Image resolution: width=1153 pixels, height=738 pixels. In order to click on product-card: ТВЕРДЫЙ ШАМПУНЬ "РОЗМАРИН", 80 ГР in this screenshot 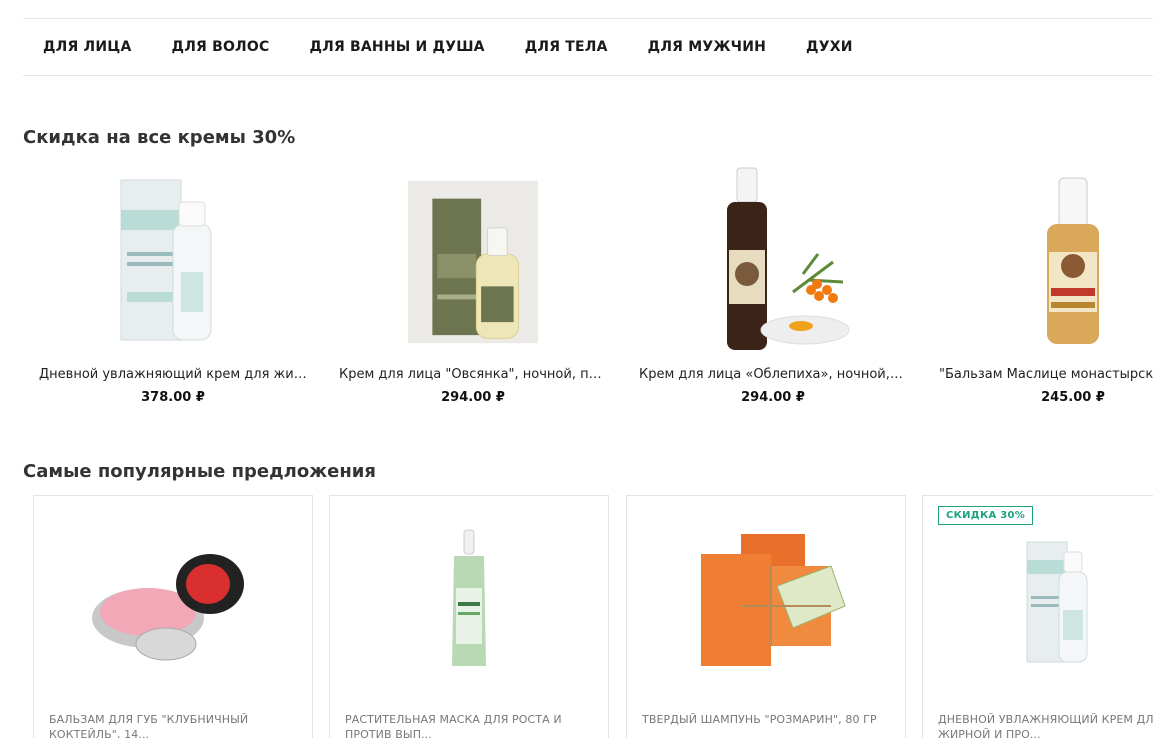, I will do `click(766, 616)`.